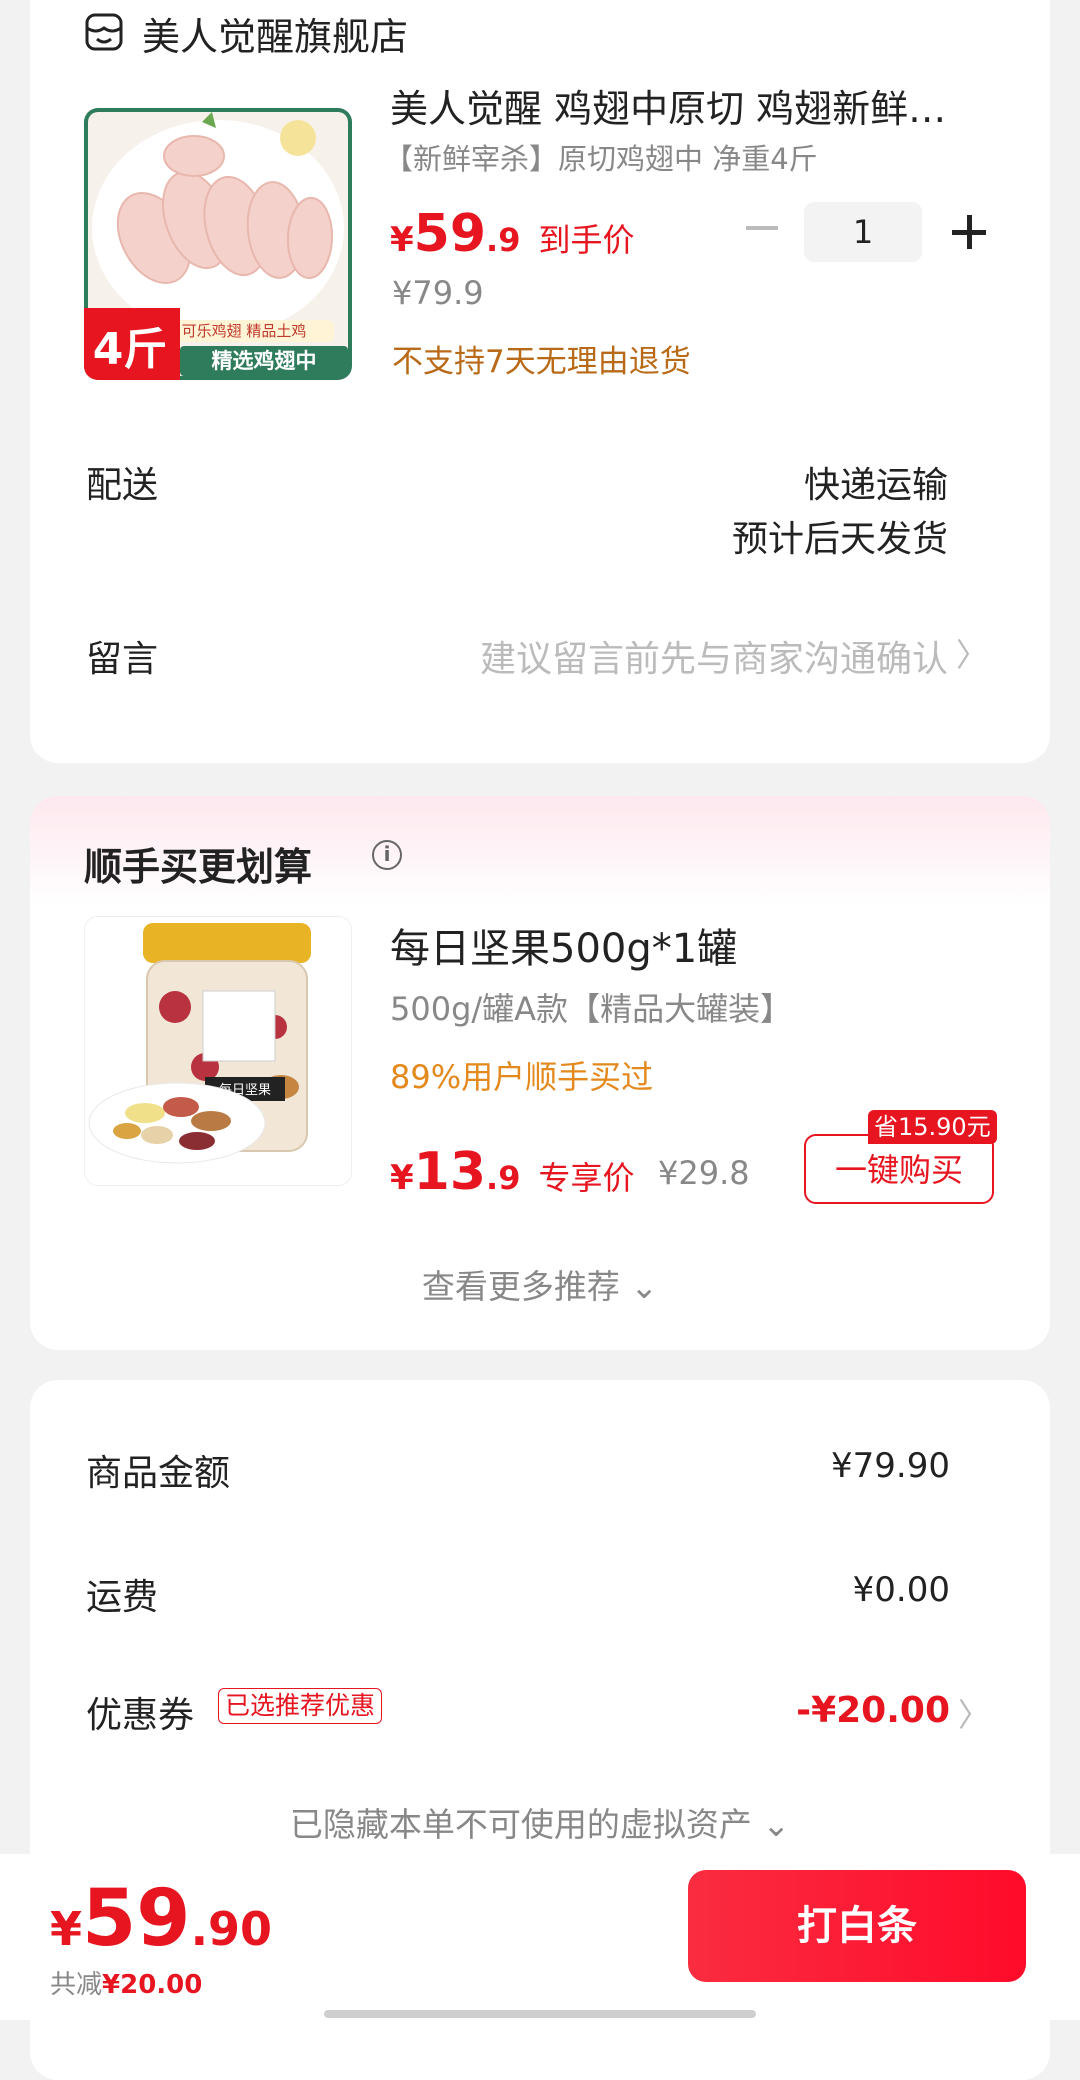 Image resolution: width=1080 pixels, height=2080 pixels. I want to click on price-tag: 到手价, so click(586, 240).